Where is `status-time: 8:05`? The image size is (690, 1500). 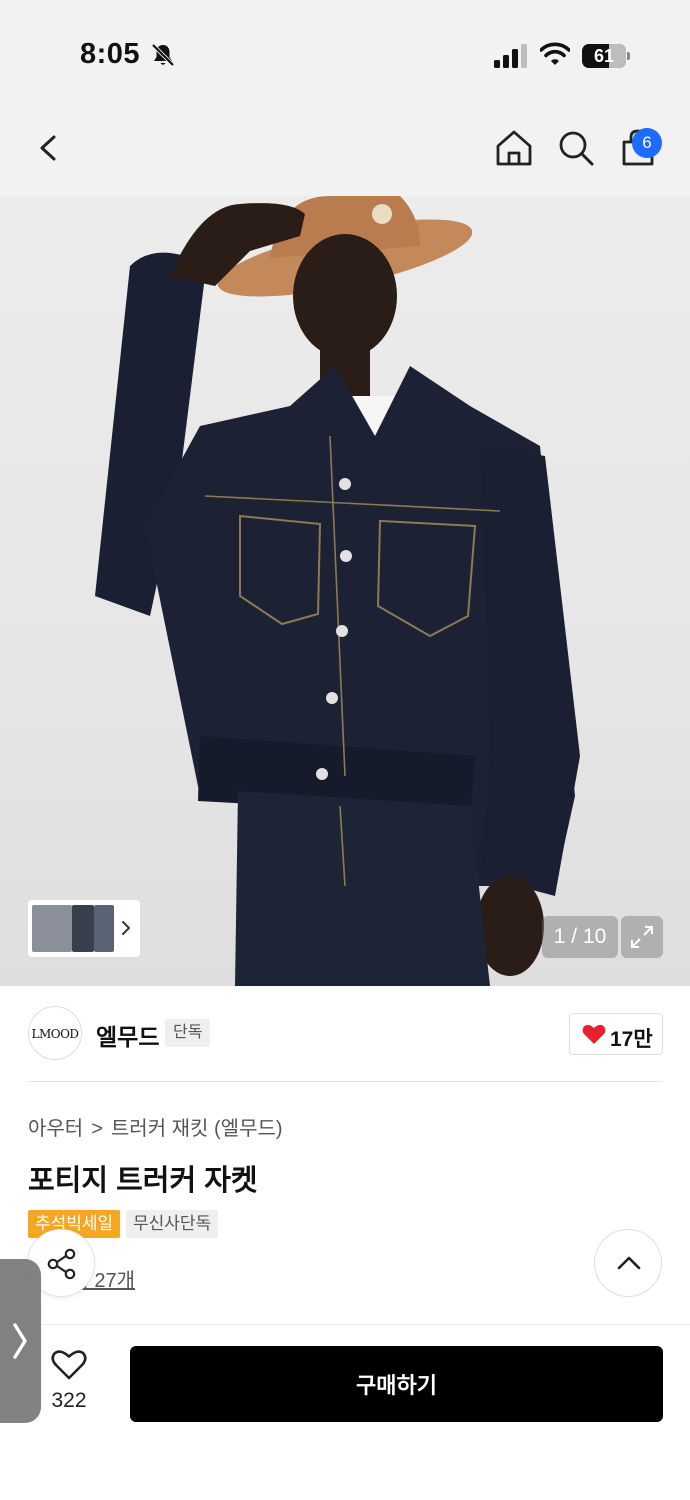
status-time: 8:05 is located at coordinates (110, 54).